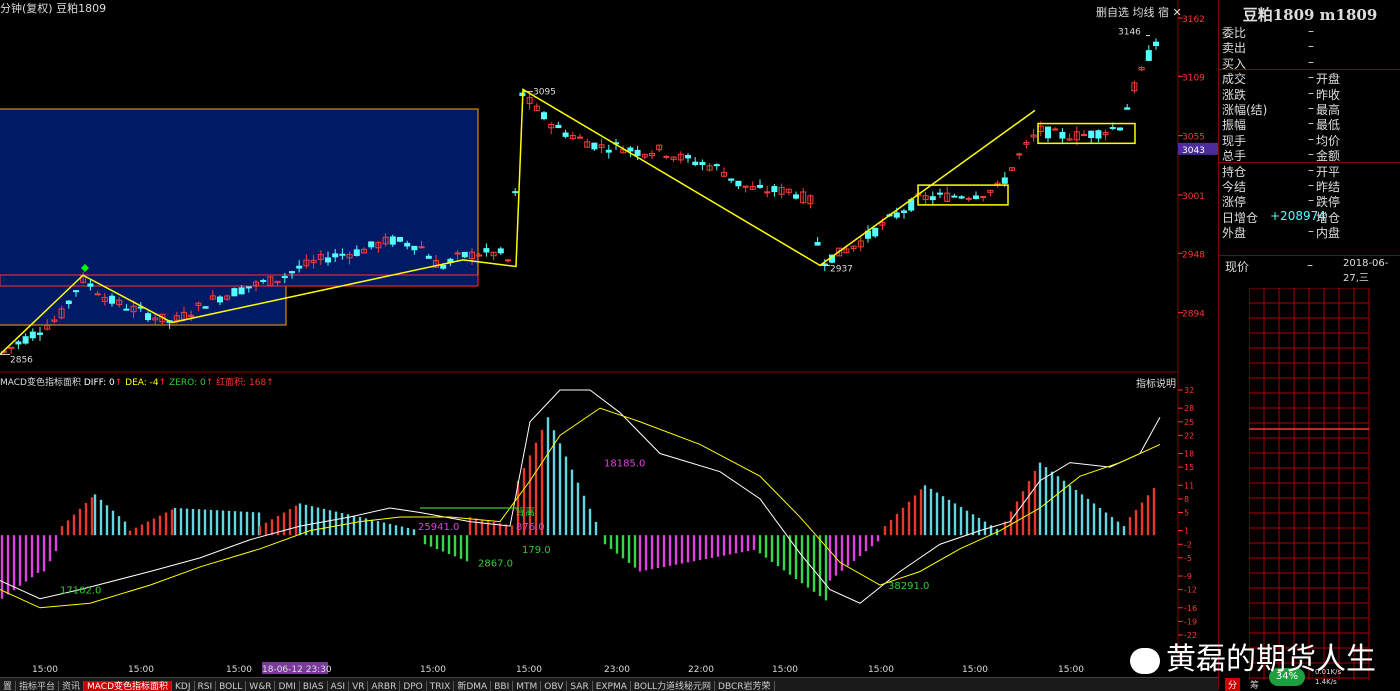  Describe the element at coordinates (1189, 485) in the screenshot. I see `macd-tick: 11` at that location.